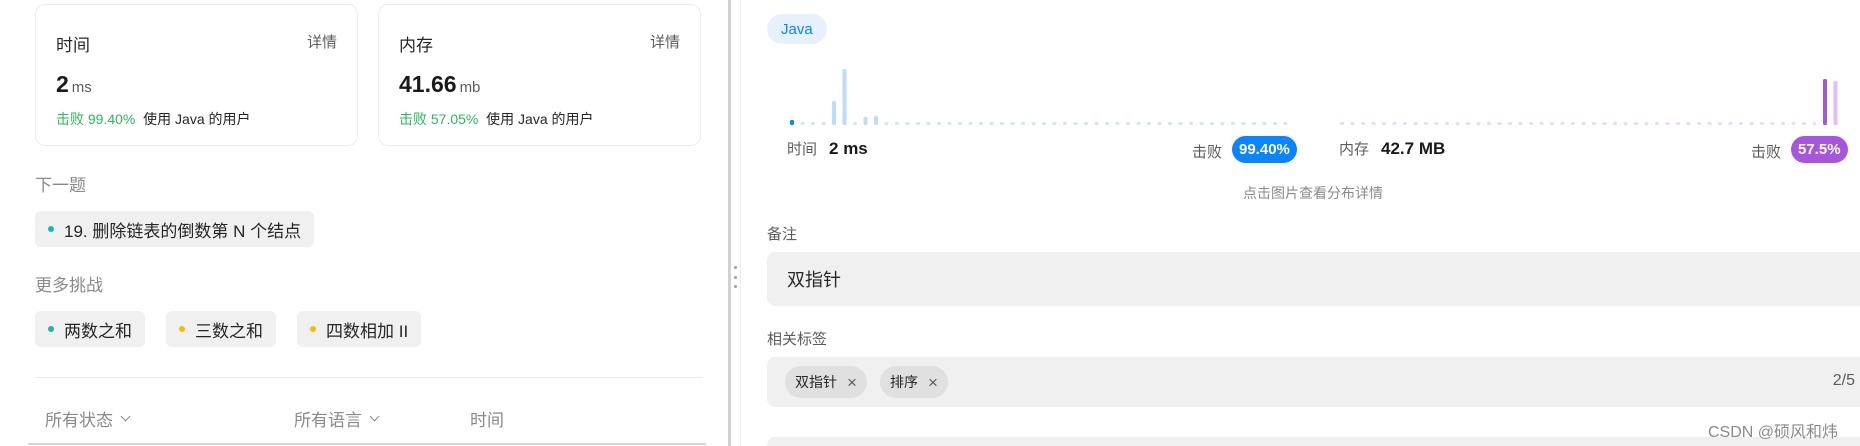  What do you see at coordinates (359, 329) in the screenshot?
I see `challenge-chip: 四数相加 II` at bounding box center [359, 329].